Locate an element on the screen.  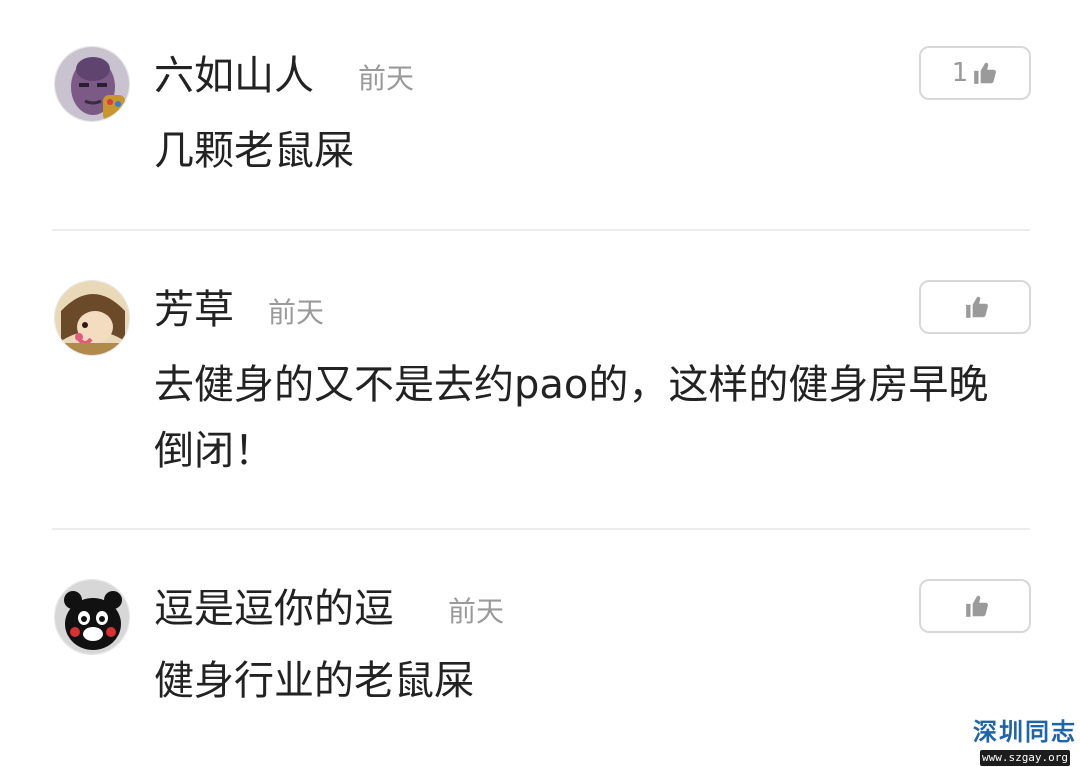
watermark-url: www.szgay.org is located at coordinates (1025, 758).